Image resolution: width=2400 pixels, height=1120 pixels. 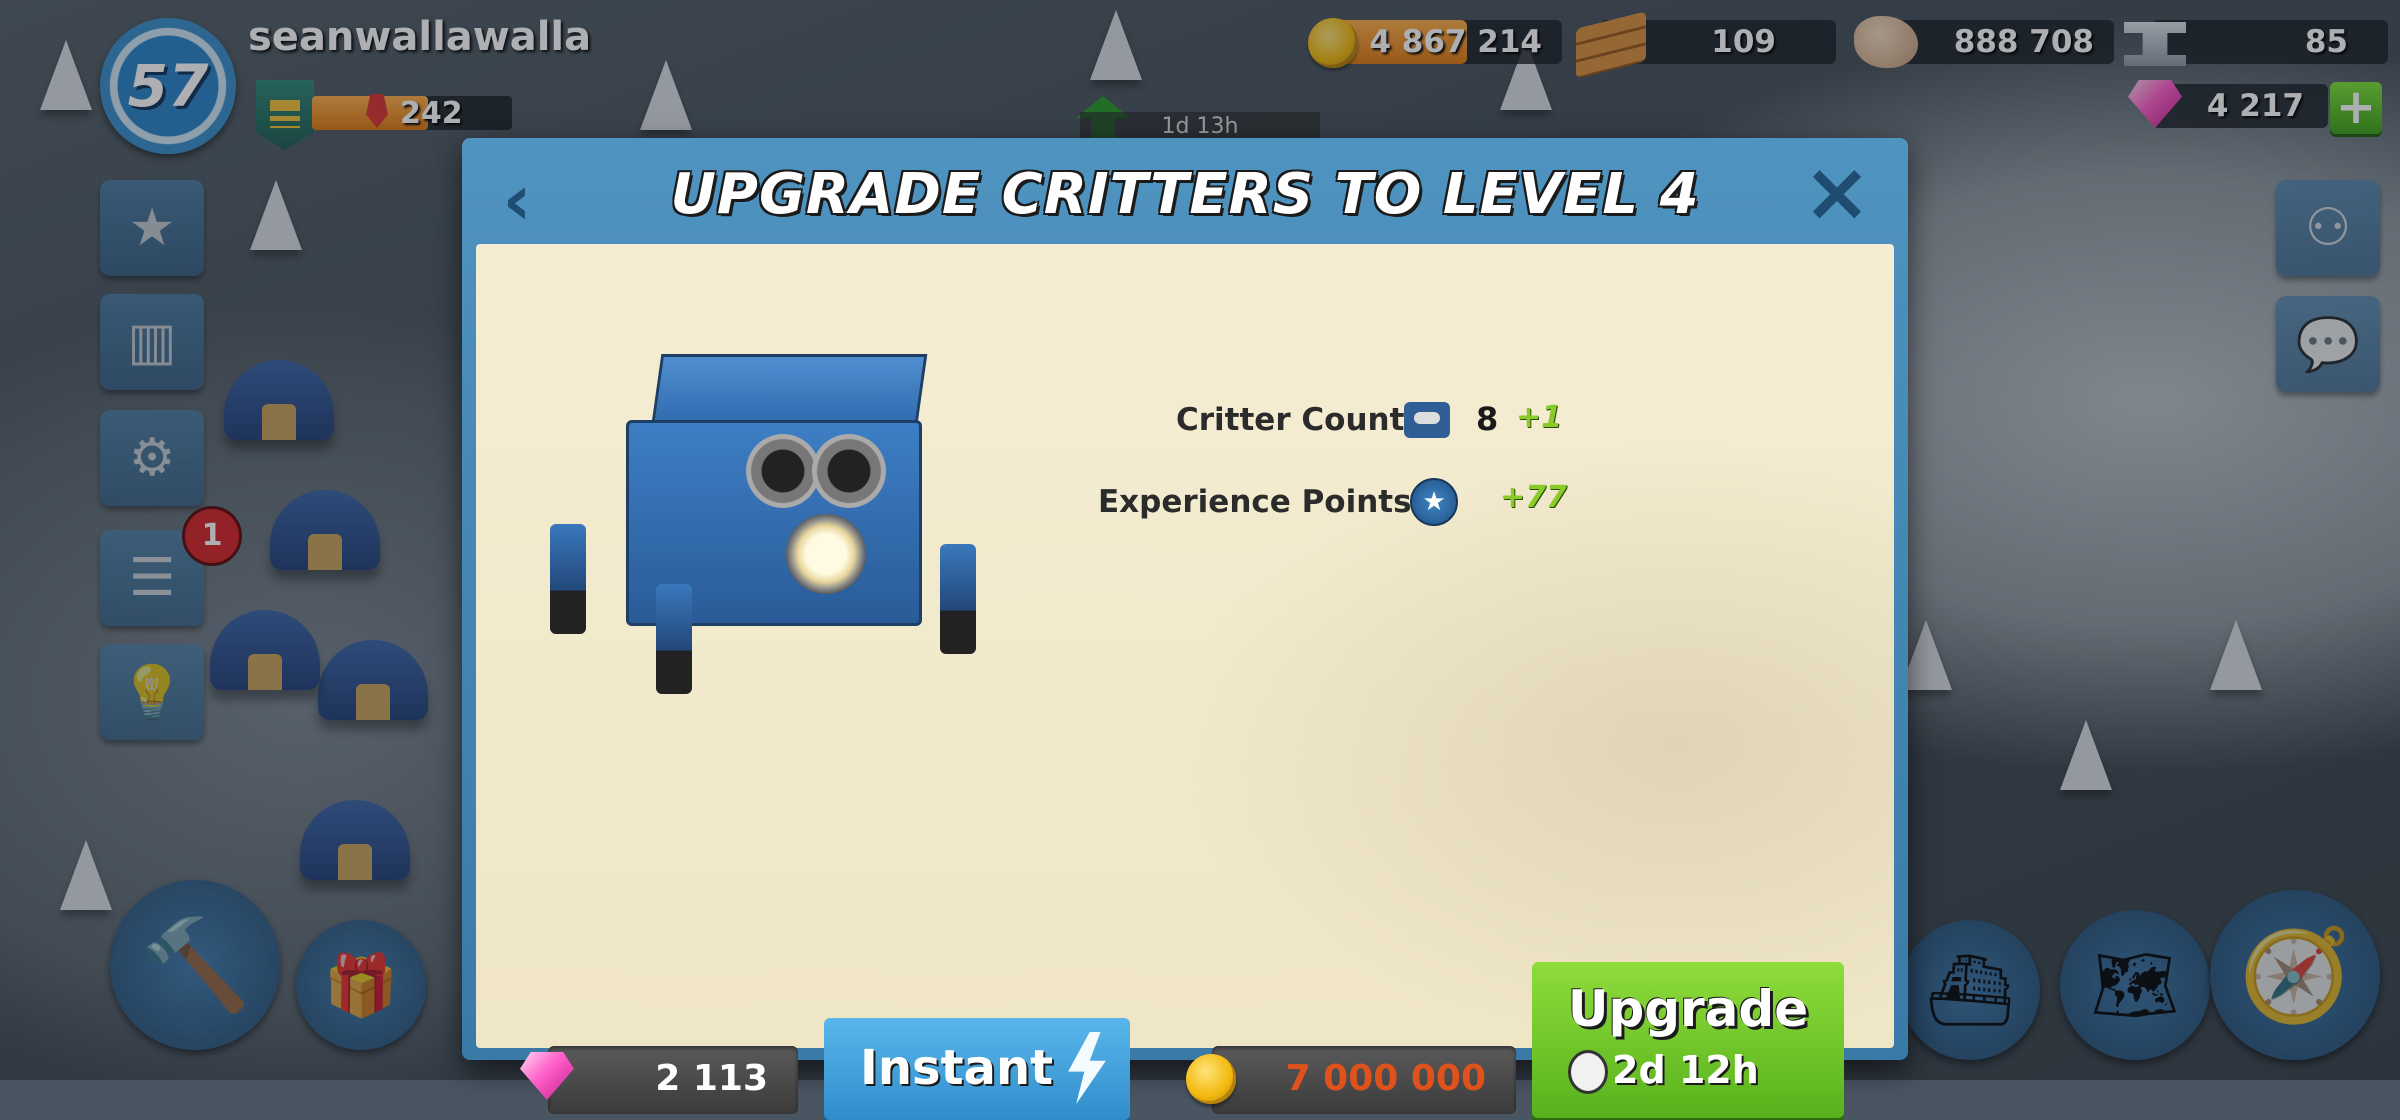 I want to click on gold-coin-icon, so click(x=1211, y=1079).